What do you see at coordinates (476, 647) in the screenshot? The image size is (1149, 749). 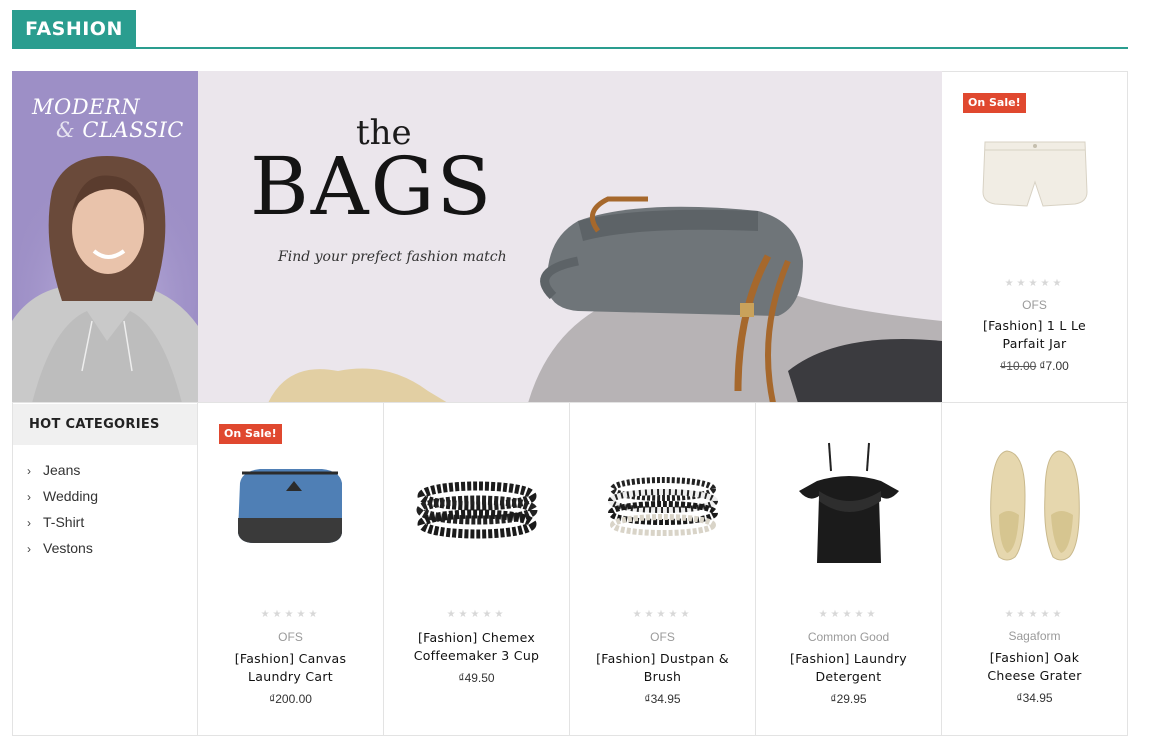 I see `product-name: [Fashion] Chemex Coffeemaker 3 Cup` at bounding box center [476, 647].